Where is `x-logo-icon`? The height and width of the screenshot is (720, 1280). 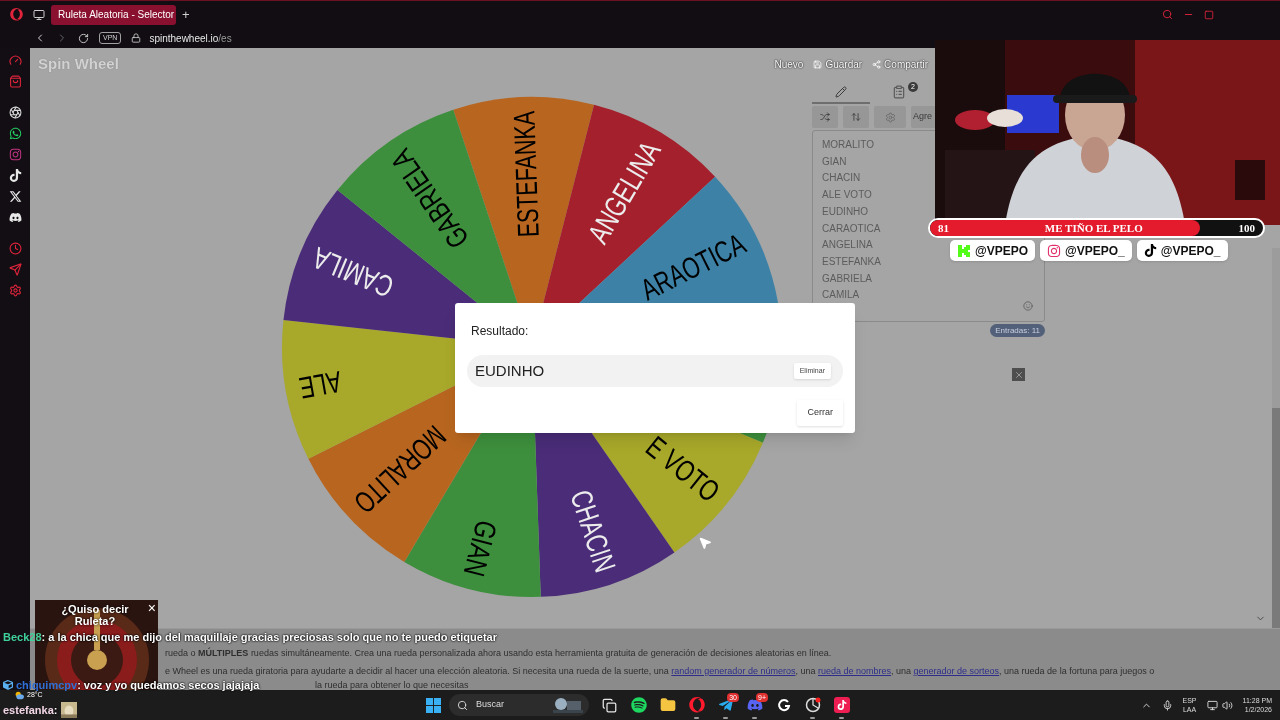
x-logo-icon is located at coordinates (15, 196).